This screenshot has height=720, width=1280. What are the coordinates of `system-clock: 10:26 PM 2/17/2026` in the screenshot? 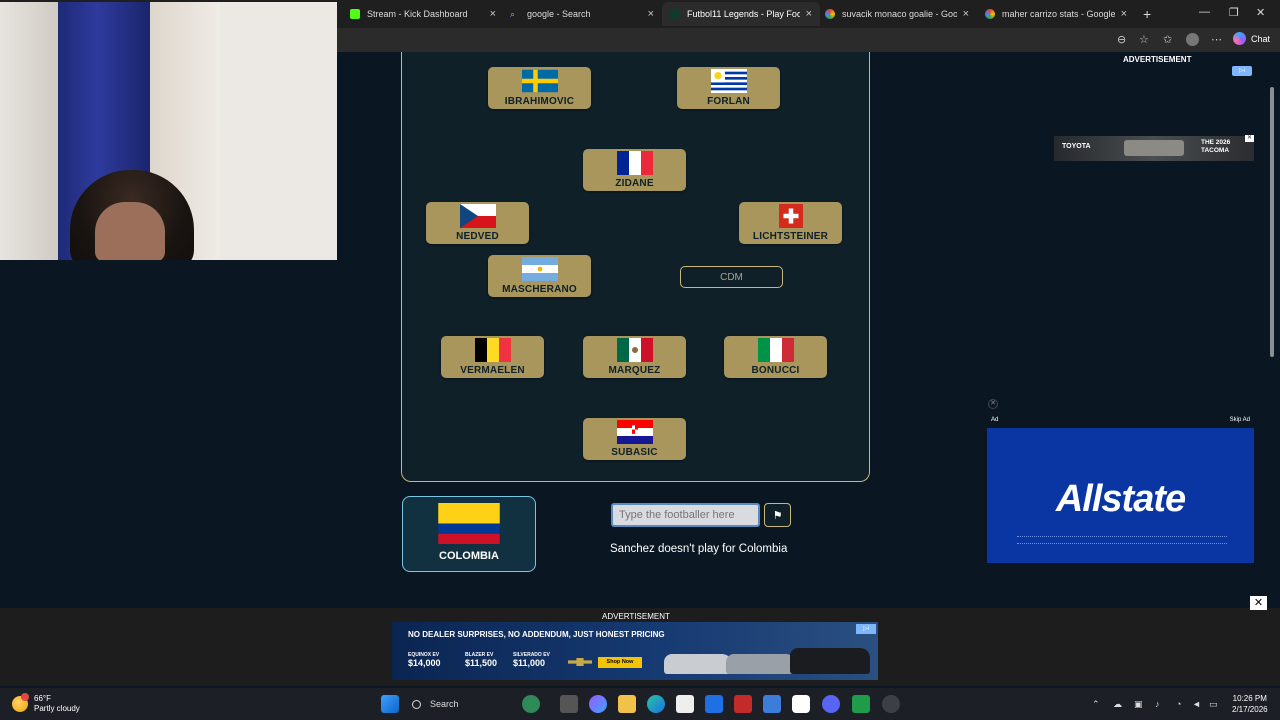 It's located at (1250, 704).